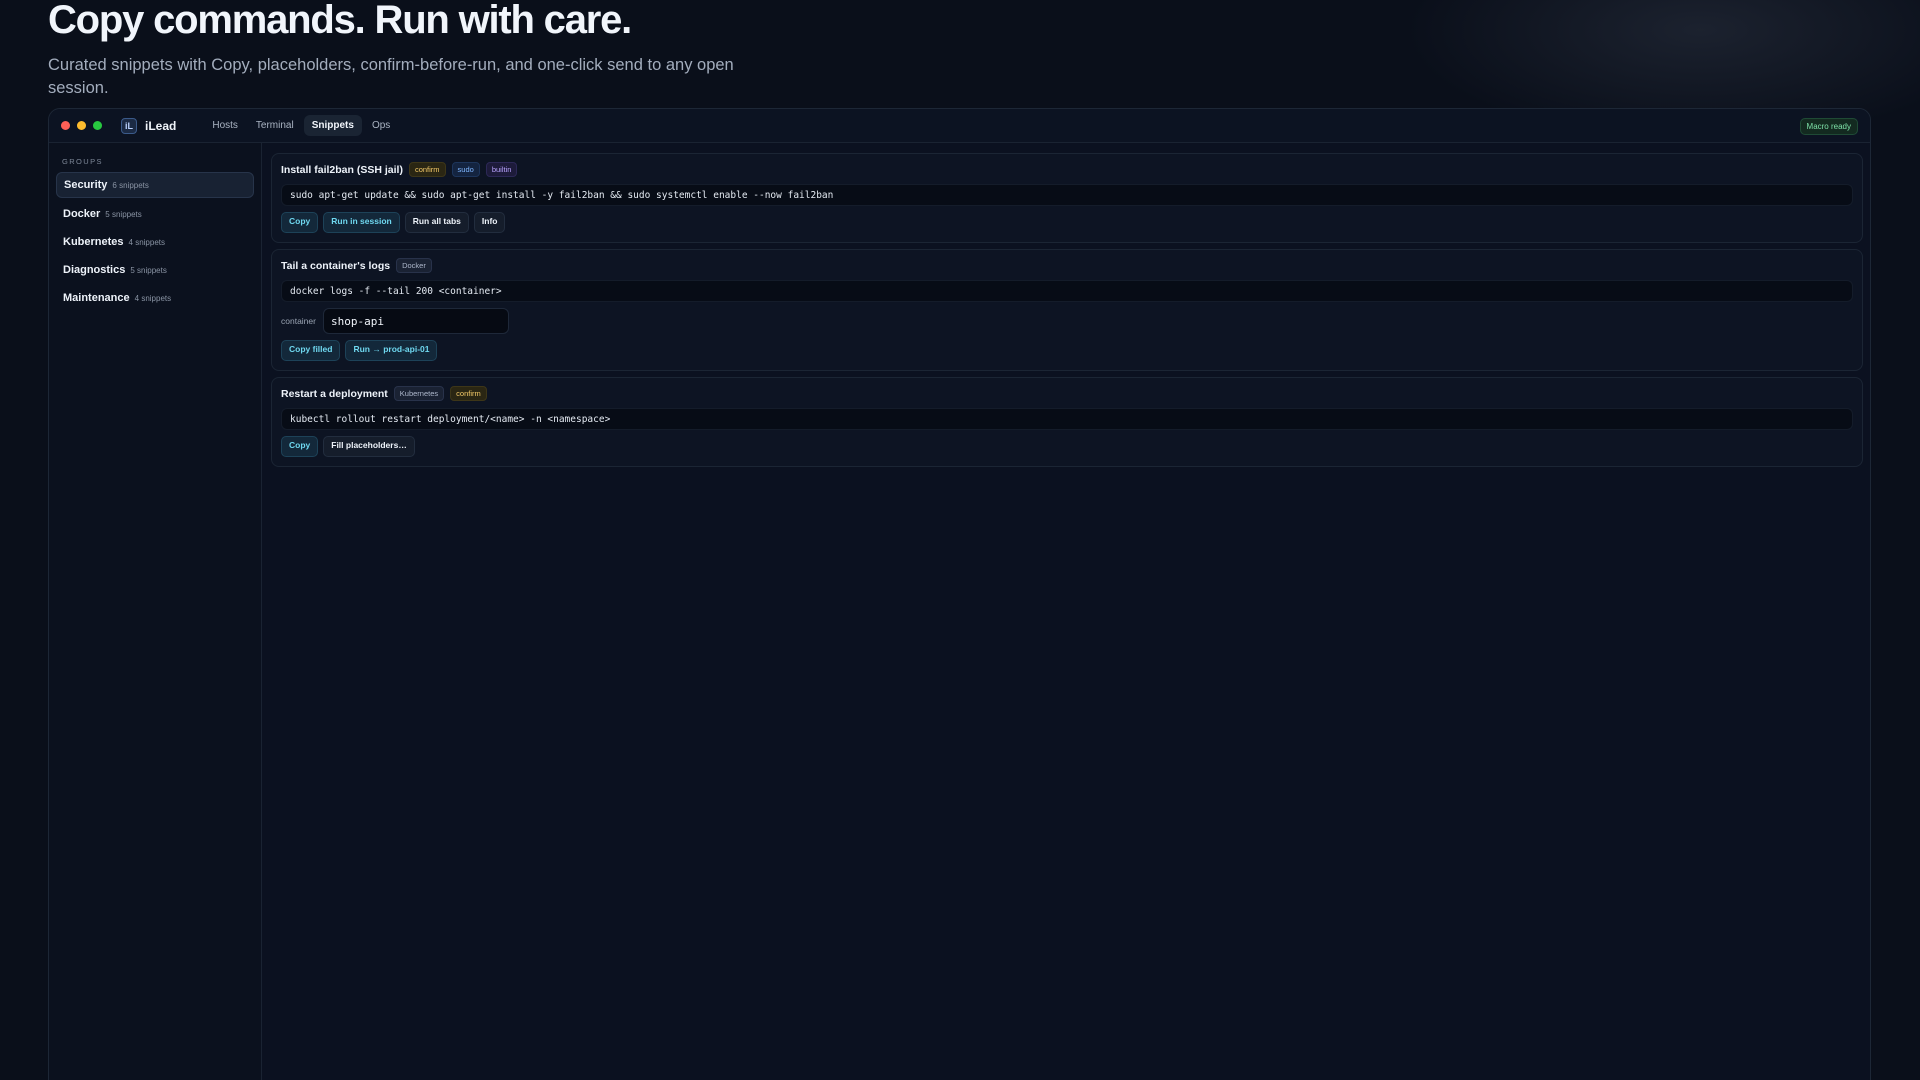 The height and width of the screenshot is (1080, 1920). I want to click on sidebar-item-count: 6 snippets, so click(130, 185).